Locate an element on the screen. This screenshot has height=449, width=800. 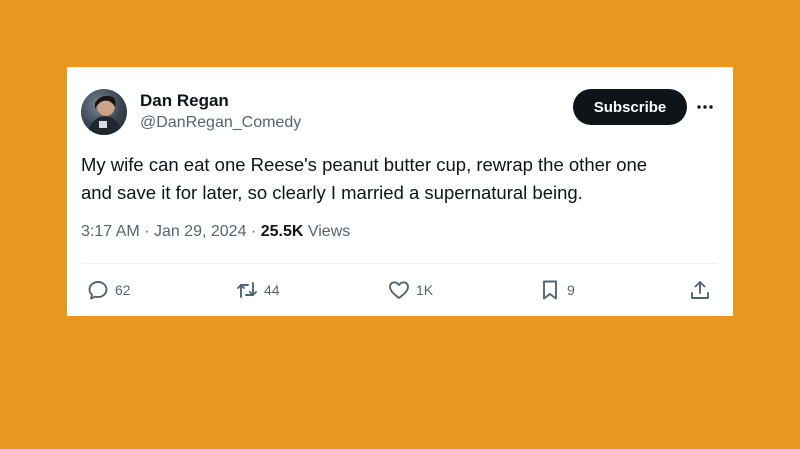
like-button: 1K is located at coordinates (410, 290).